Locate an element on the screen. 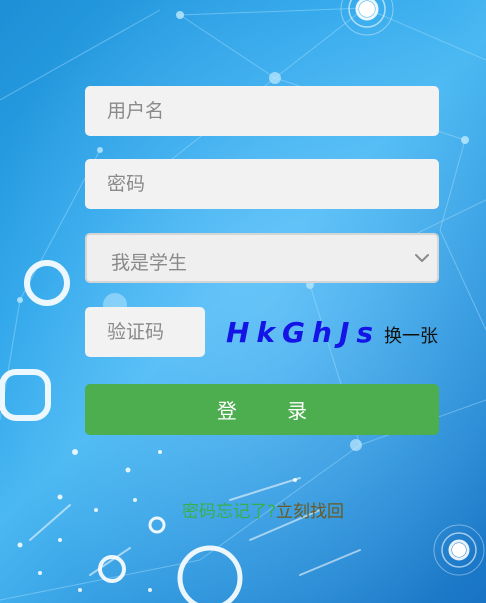 The width and height of the screenshot is (486, 603). role-select-value: 我是学生 is located at coordinates (149, 263).